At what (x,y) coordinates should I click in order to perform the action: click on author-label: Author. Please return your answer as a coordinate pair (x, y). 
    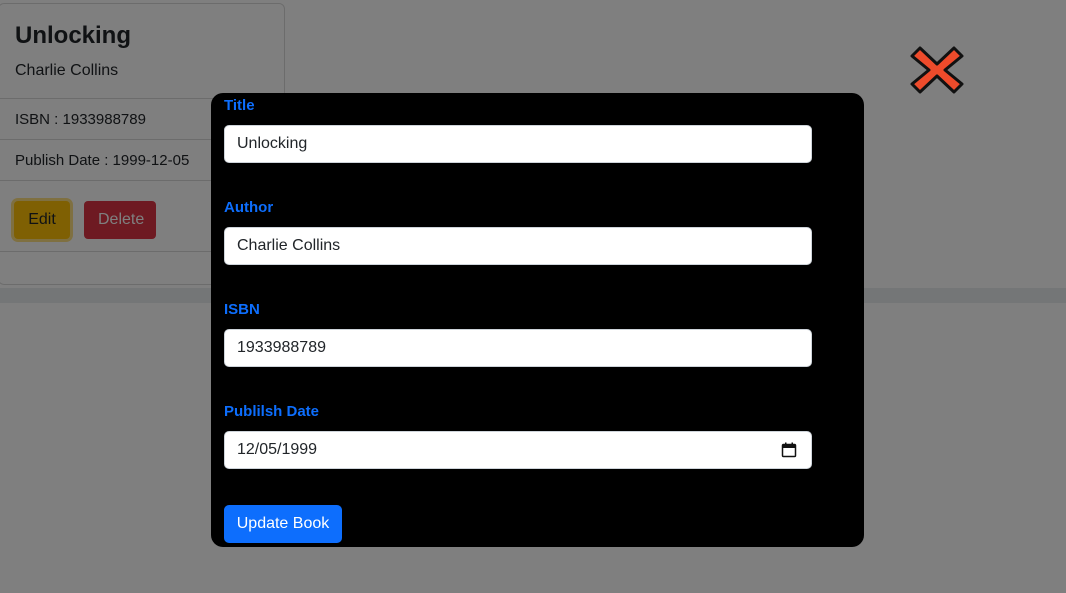
    Looking at the image, I should click on (249, 207).